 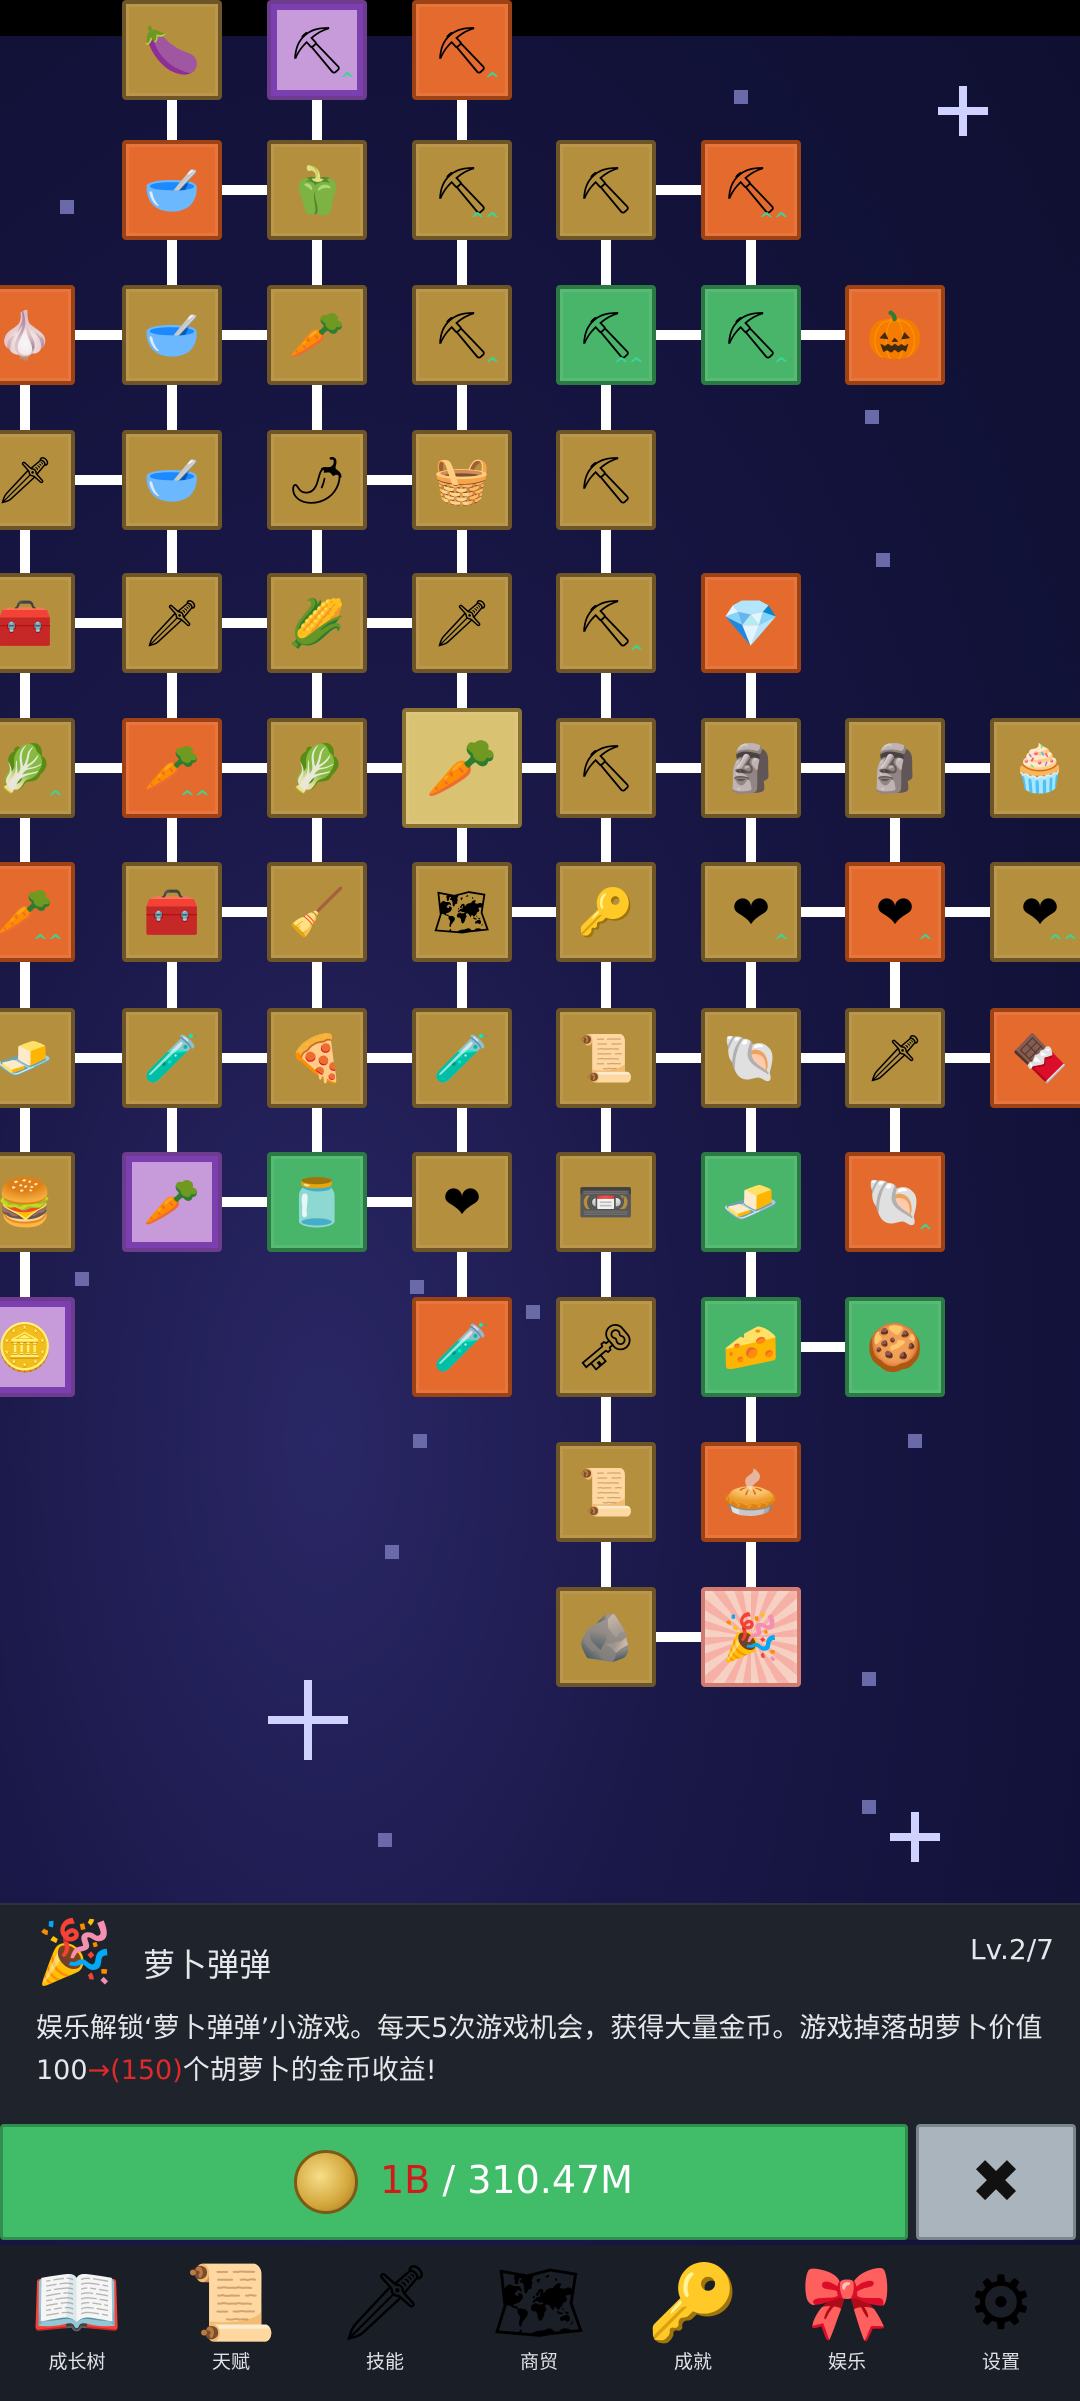 I want to click on skill-node: ❤ ^^, so click(x=1035, y=912).